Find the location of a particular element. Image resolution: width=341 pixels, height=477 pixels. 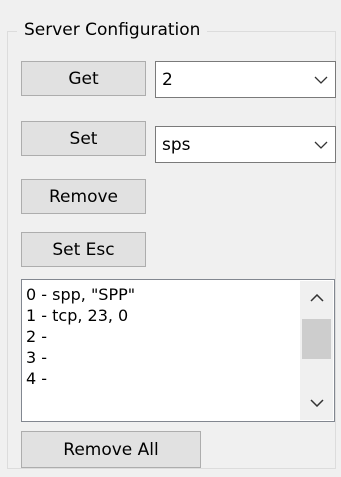

vertical-scrollbar is located at coordinates (316, 350).